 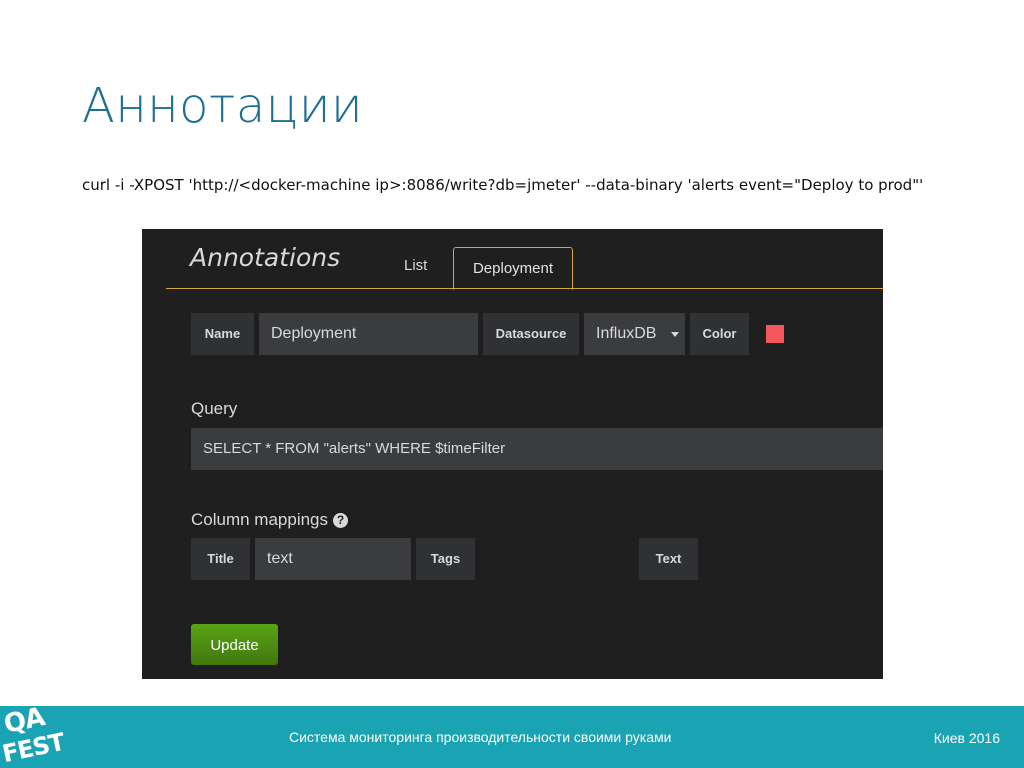 I want to click on query-label: Query, so click(x=214, y=408).